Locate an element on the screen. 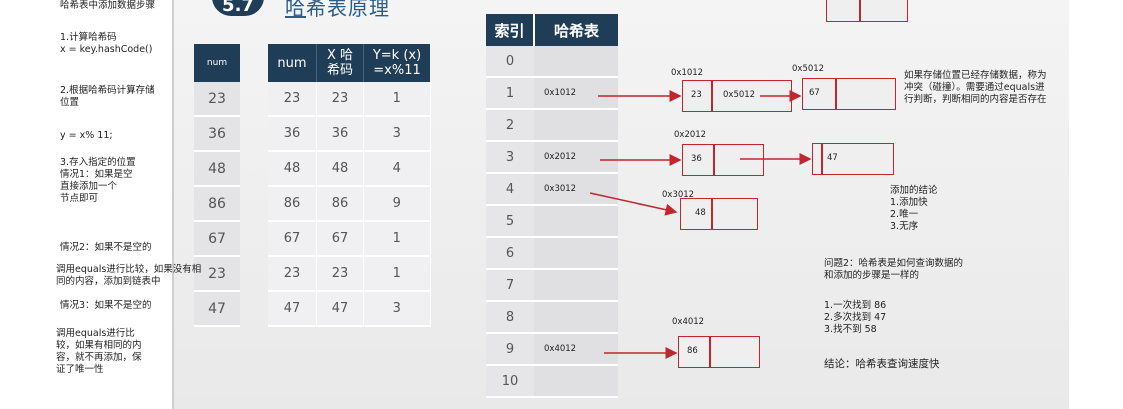 The image size is (1123, 409). arrow-layer is located at coordinates (700, 224).